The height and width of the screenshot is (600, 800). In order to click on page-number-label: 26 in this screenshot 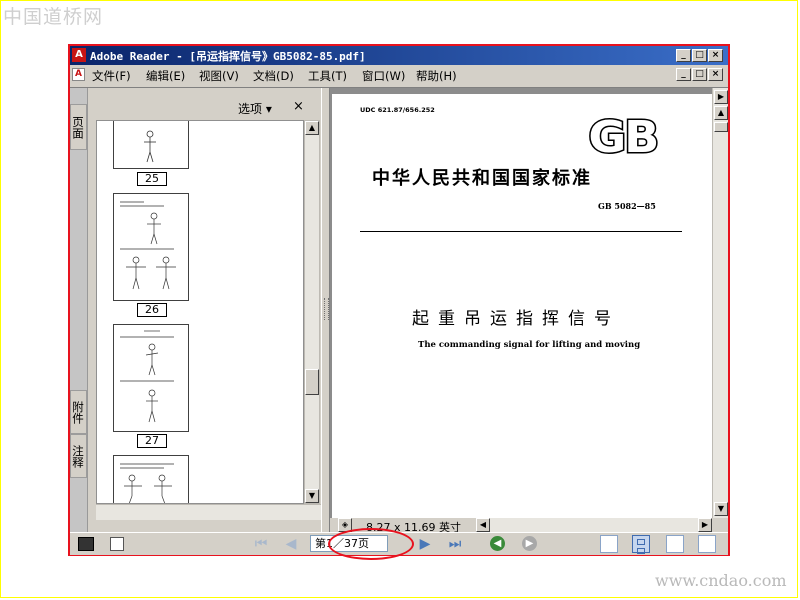, I will do `click(152, 310)`.